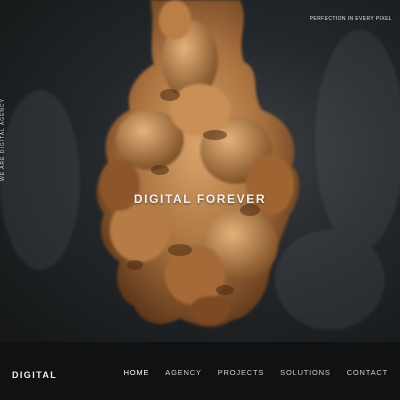 The image size is (400, 400). I want to click on nav-link-projects: PROJECTS, so click(241, 372).